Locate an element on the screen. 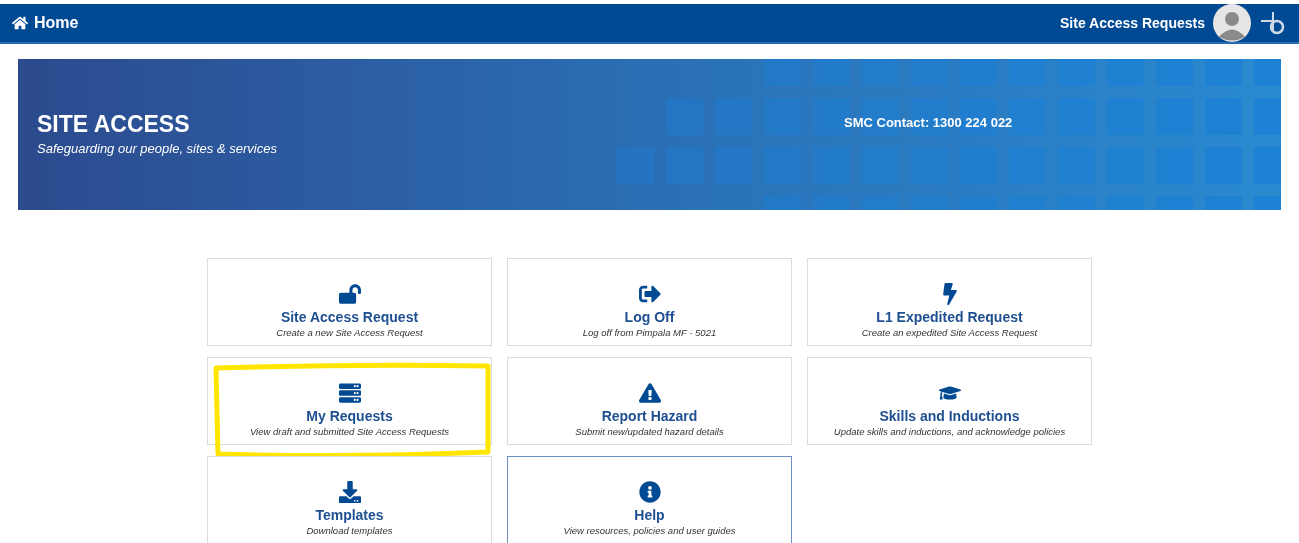 Image resolution: width=1299 pixels, height=543 pixels. menu-tile: Skills and Inductions Update skills and inductions, and acknowledge policies is located at coordinates (949, 401).